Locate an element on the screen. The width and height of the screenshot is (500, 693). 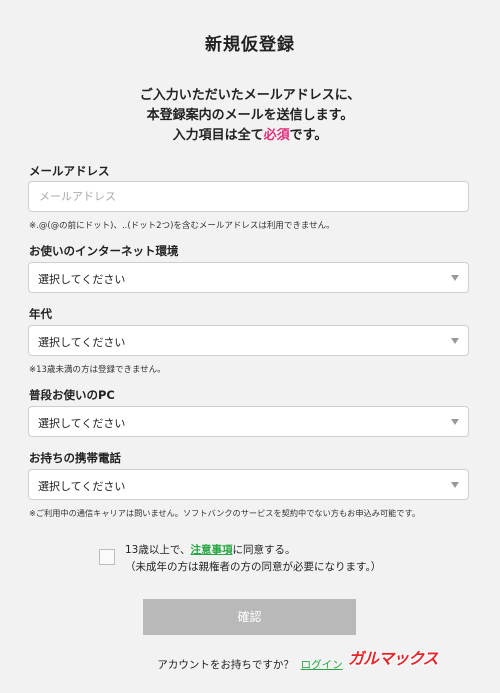
intro-line-3: 入力項目は全て必須です。 is located at coordinates (250, 136).